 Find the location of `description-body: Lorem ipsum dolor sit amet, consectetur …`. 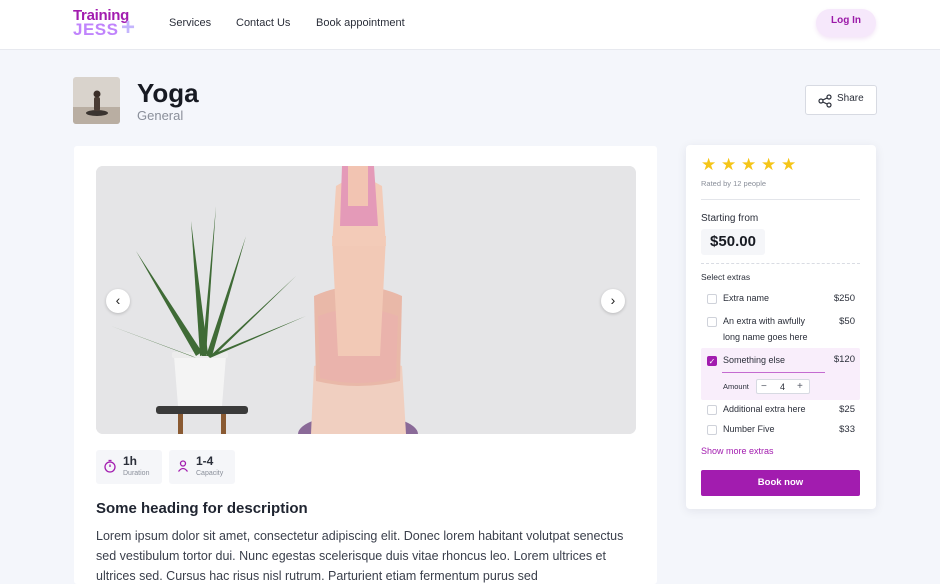

description-body: Lorem ipsum dolor sit amet, consectetur … is located at coordinates (360, 556).